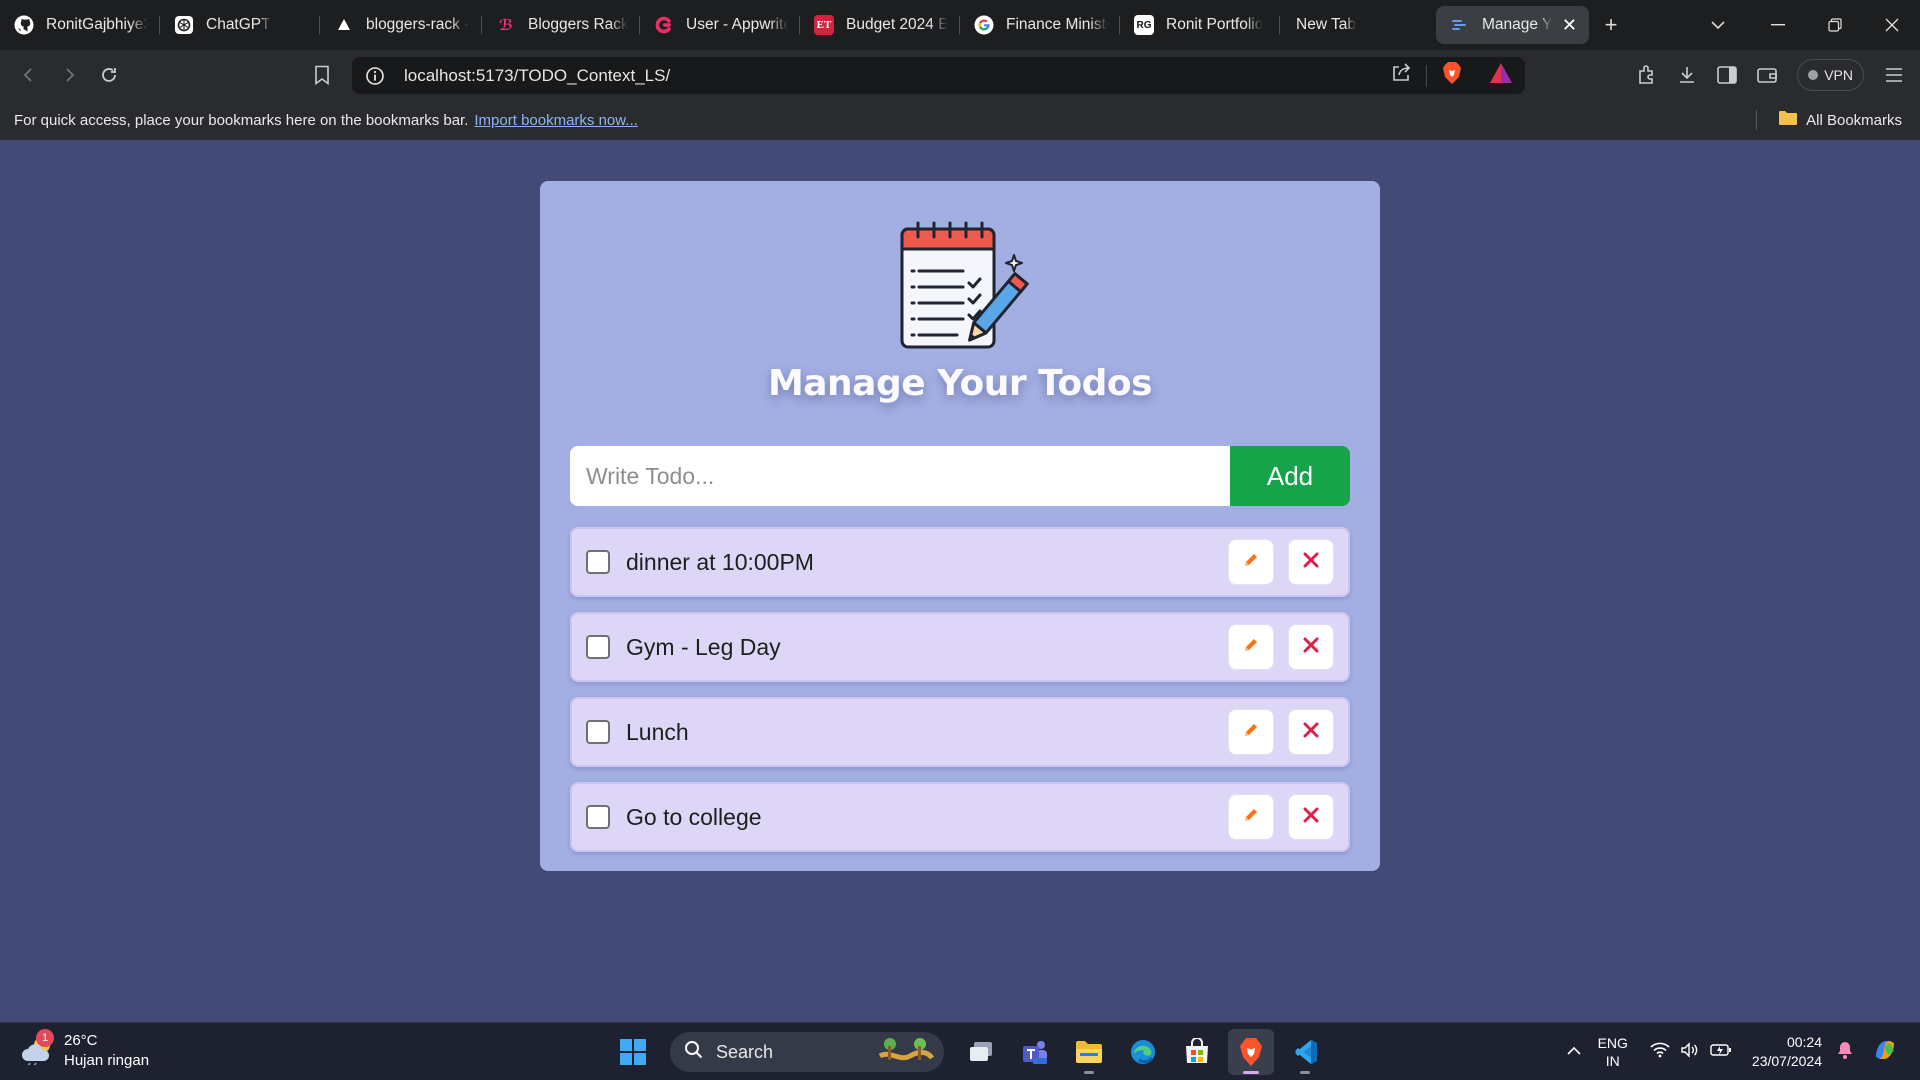 Image resolution: width=1920 pixels, height=1080 pixels. I want to click on lang-line2: IN, so click(1612, 1061).